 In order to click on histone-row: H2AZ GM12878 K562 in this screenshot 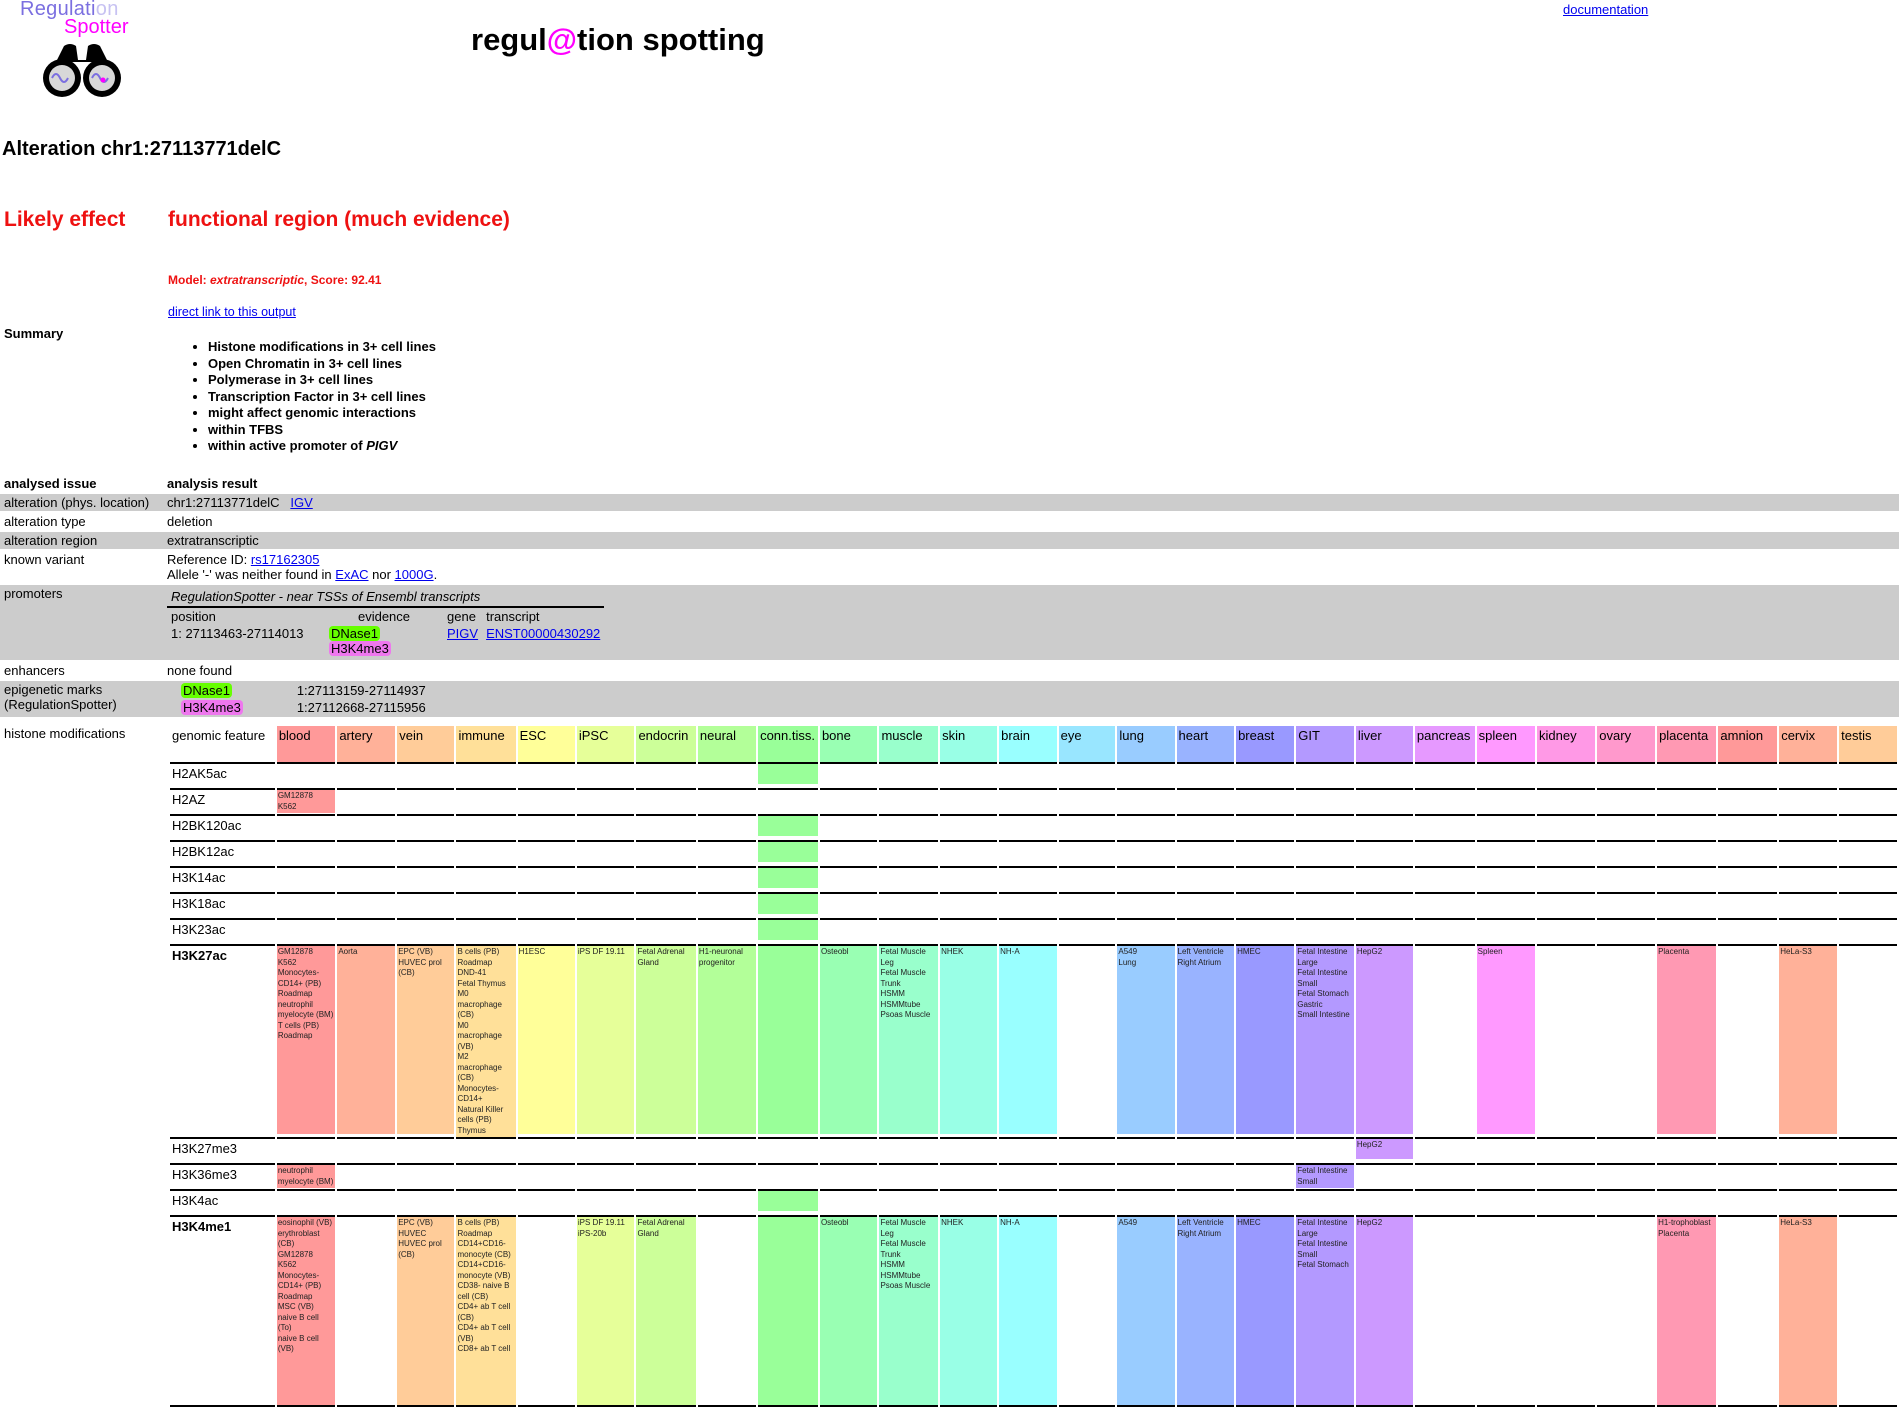, I will do `click(1033, 803)`.